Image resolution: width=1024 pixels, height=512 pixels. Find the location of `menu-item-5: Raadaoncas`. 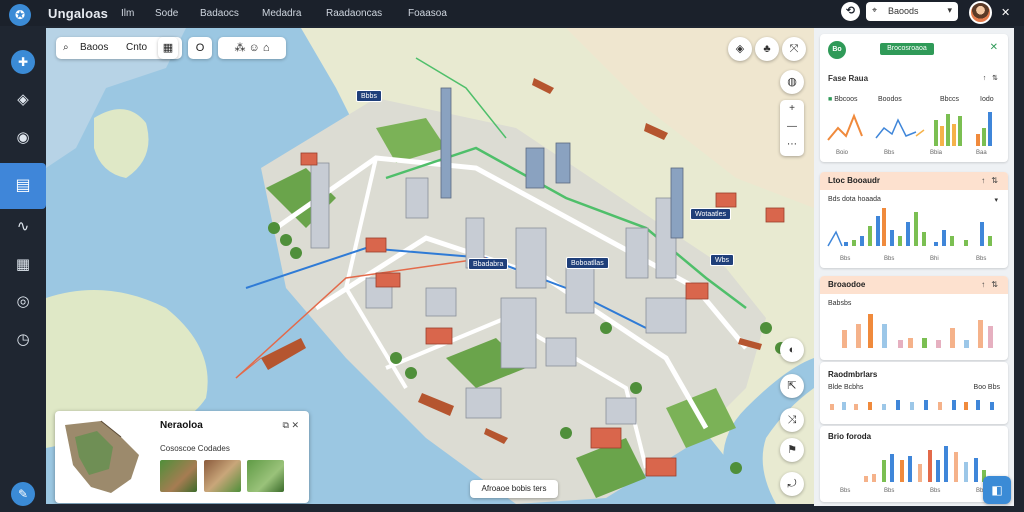

menu-item-5: Raadaoncas is located at coordinates (354, 13).